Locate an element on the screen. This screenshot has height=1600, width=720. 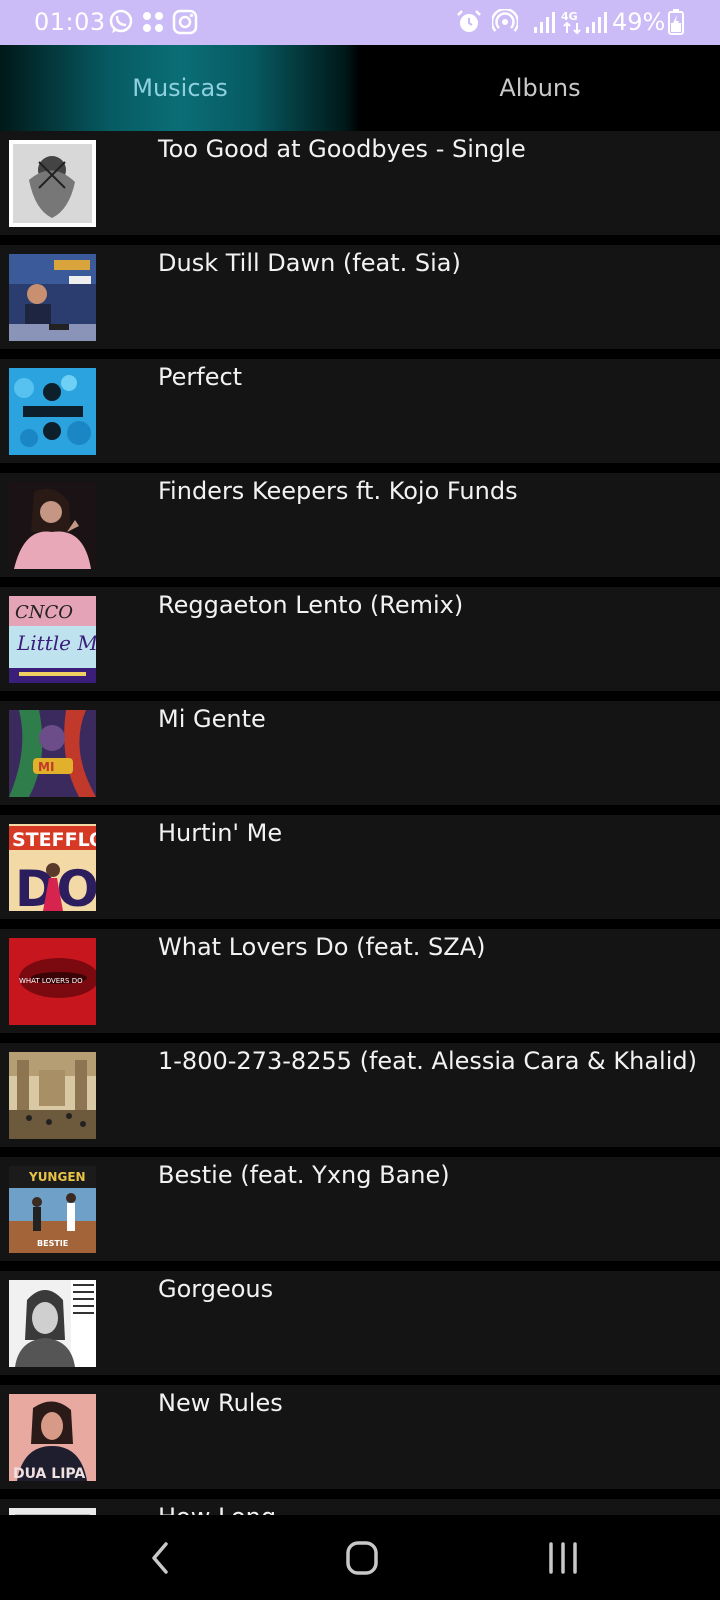
song-title: How Long is located at coordinates (217, 1509).